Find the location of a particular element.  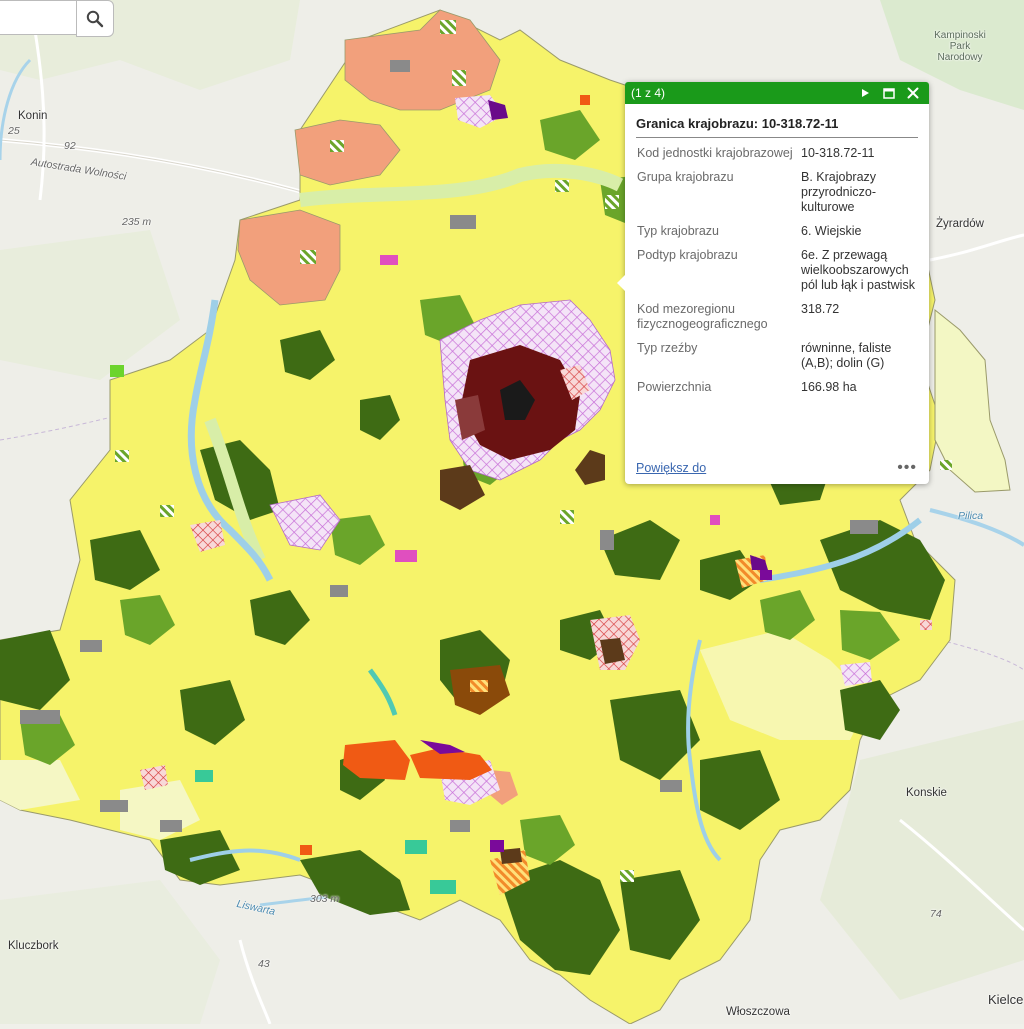

map-label-pilica: Pilica is located at coordinates (971, 516).